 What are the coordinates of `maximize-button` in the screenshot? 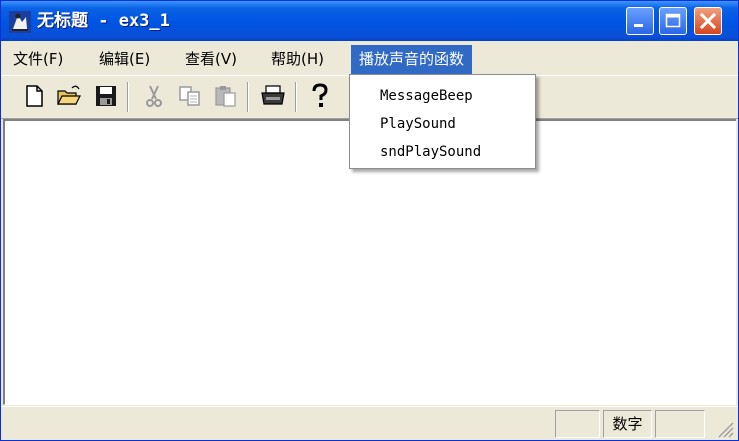 It's located at (673, 21).